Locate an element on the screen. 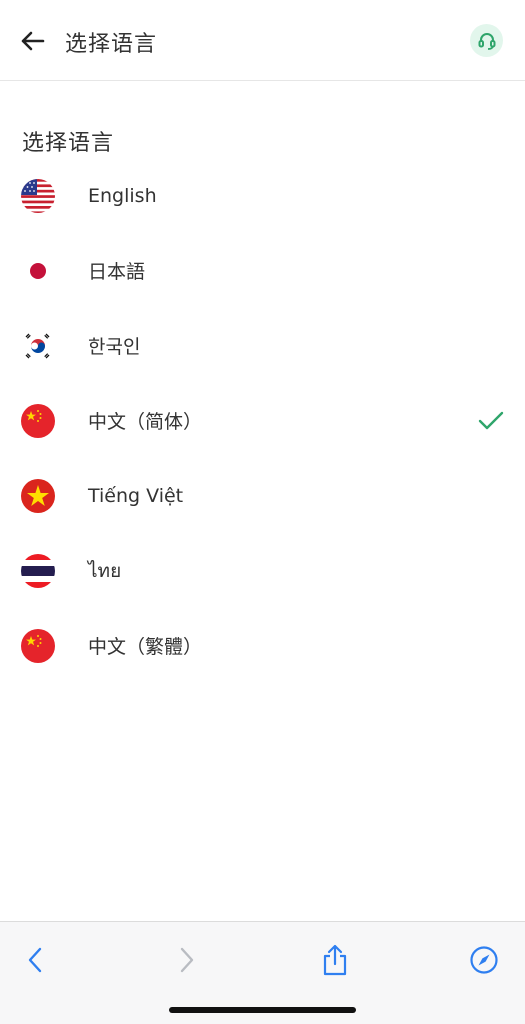 The image size is (525, 1024). language-label: ไทย is located at coordinates (105, 570).